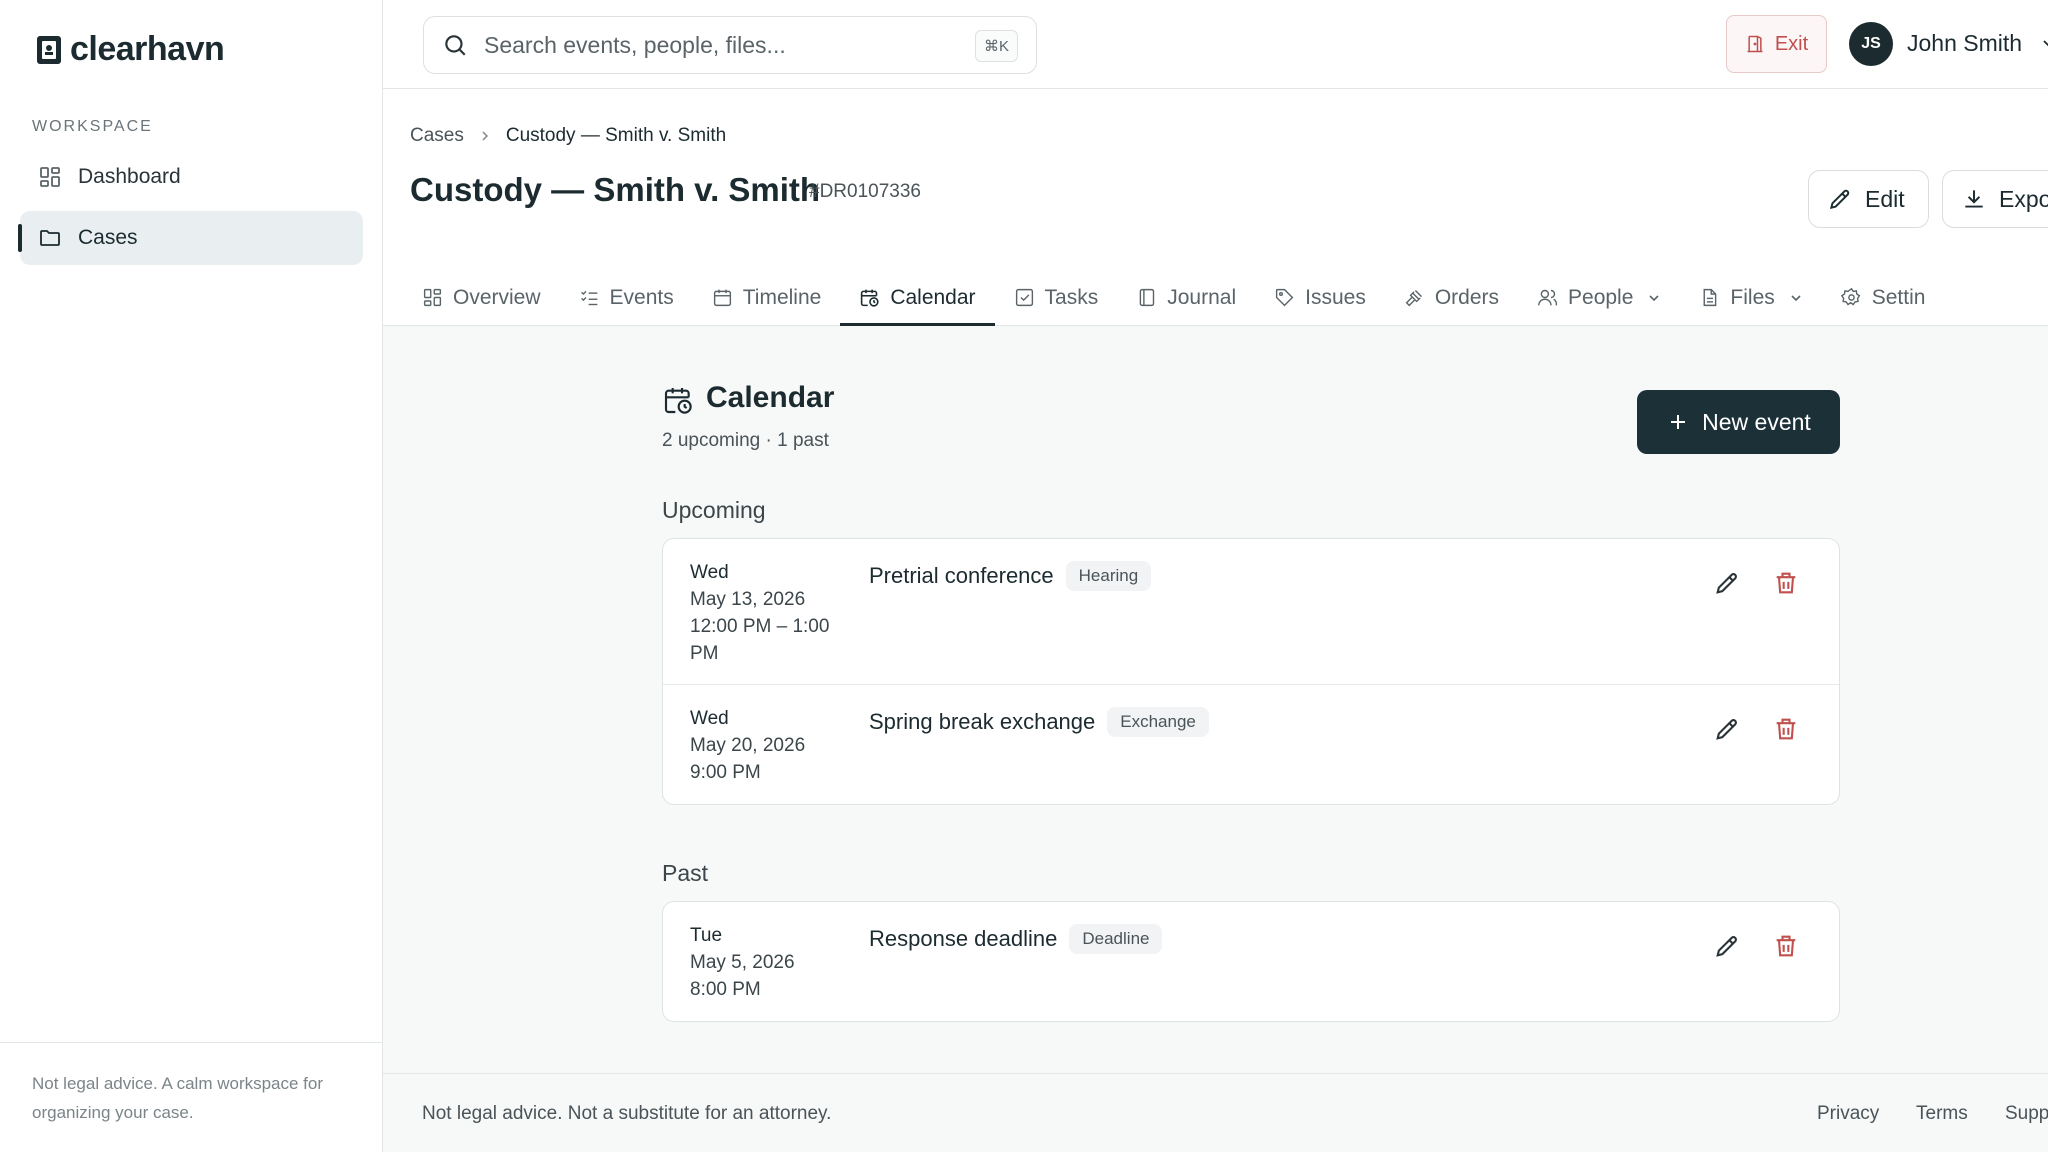 Image resolution: width=2048 pixels, height=1152 pixels. What do you see at coordinates (742, 962) in the screenshot?
I see `event-date: May 5, 2026` at bounding box center [742, 962].